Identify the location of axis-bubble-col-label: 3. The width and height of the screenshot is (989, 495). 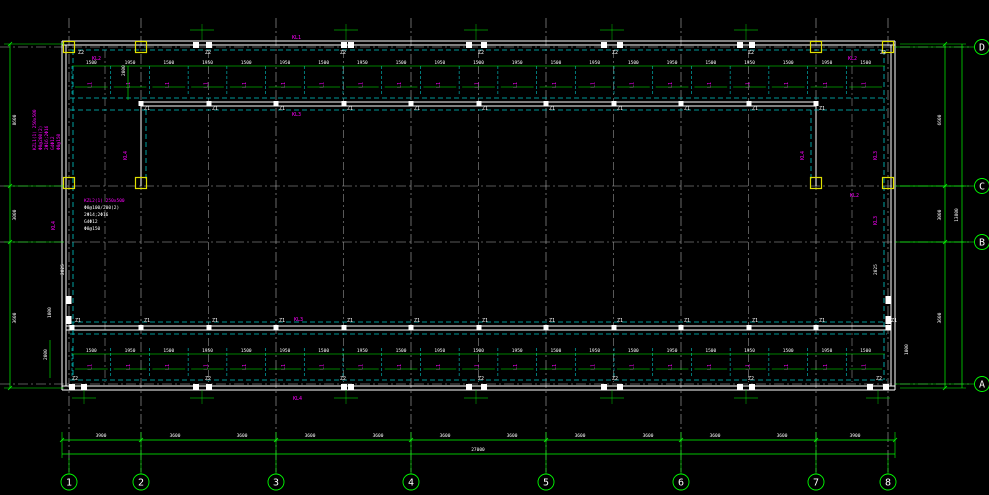
(276, 483).